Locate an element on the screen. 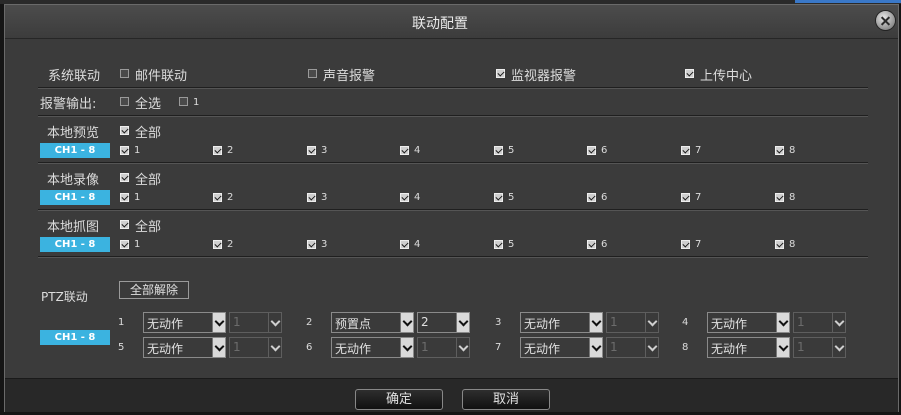 This screenshot has width=901, height=415. ptz-channel-label: 1 is located at coordinates (121, 322).